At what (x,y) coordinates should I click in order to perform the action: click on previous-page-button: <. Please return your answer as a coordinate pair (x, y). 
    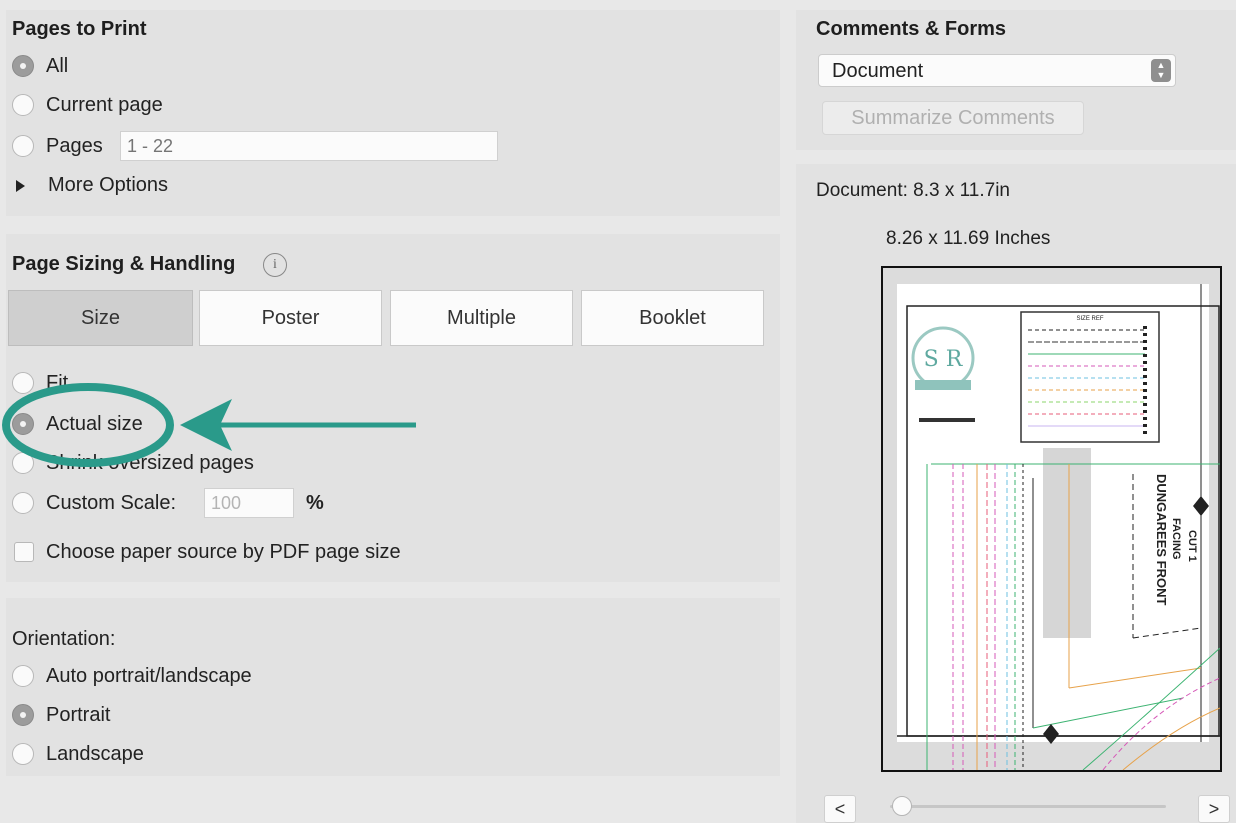
    Looking at the image, I should click on (840, 809).